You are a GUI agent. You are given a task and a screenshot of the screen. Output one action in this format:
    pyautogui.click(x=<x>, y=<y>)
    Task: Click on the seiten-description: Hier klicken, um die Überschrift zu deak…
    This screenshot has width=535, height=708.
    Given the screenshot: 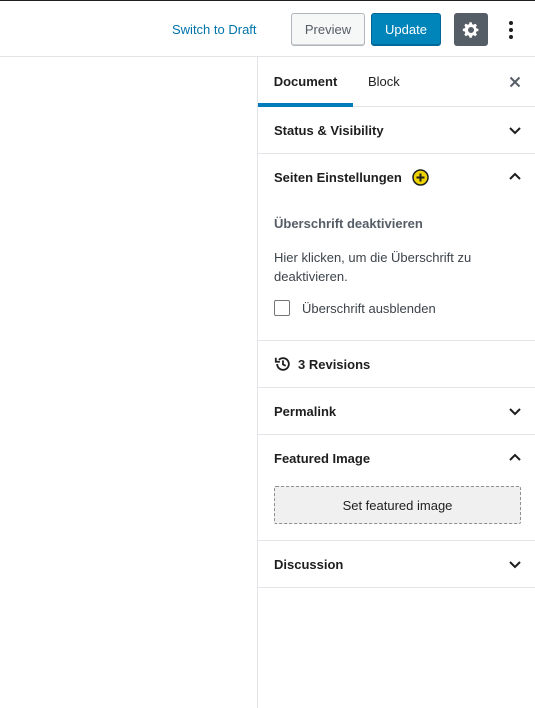 What is the action you would take?
    pyautogui.click(x=373, y=267)
    